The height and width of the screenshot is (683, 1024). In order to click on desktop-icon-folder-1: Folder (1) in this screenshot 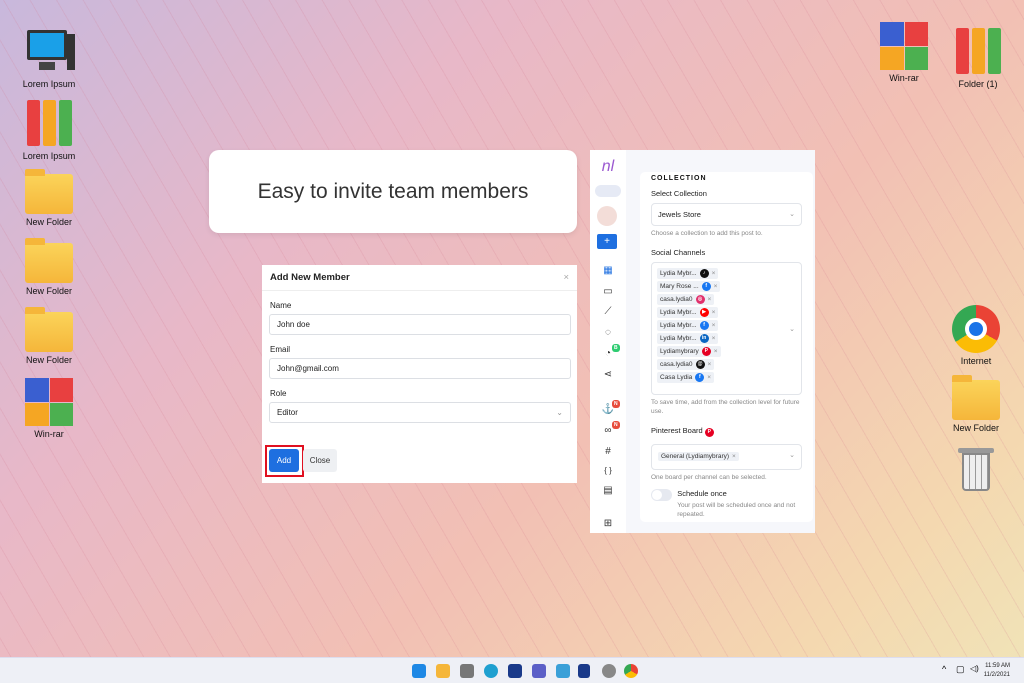, I will do `click(978, 58)`.